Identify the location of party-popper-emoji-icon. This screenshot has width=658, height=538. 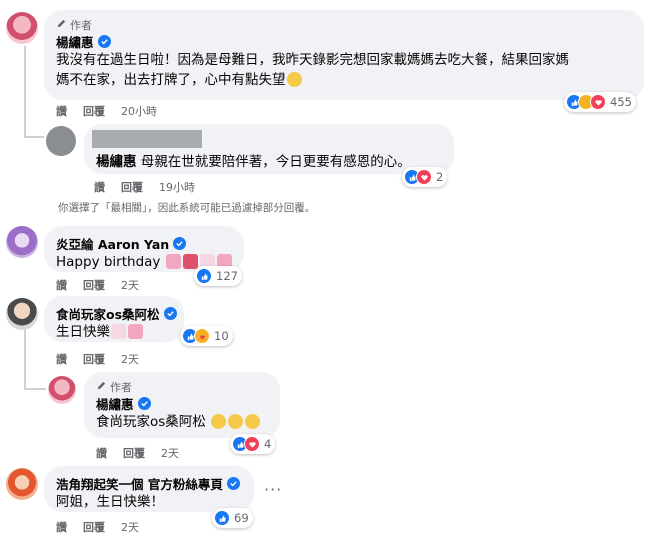
(135, 331).